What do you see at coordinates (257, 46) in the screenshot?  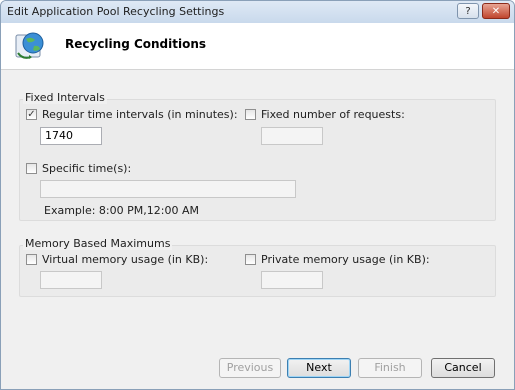 I see `header-panel: Recycling Conditions` at bounding box center [257, 46].